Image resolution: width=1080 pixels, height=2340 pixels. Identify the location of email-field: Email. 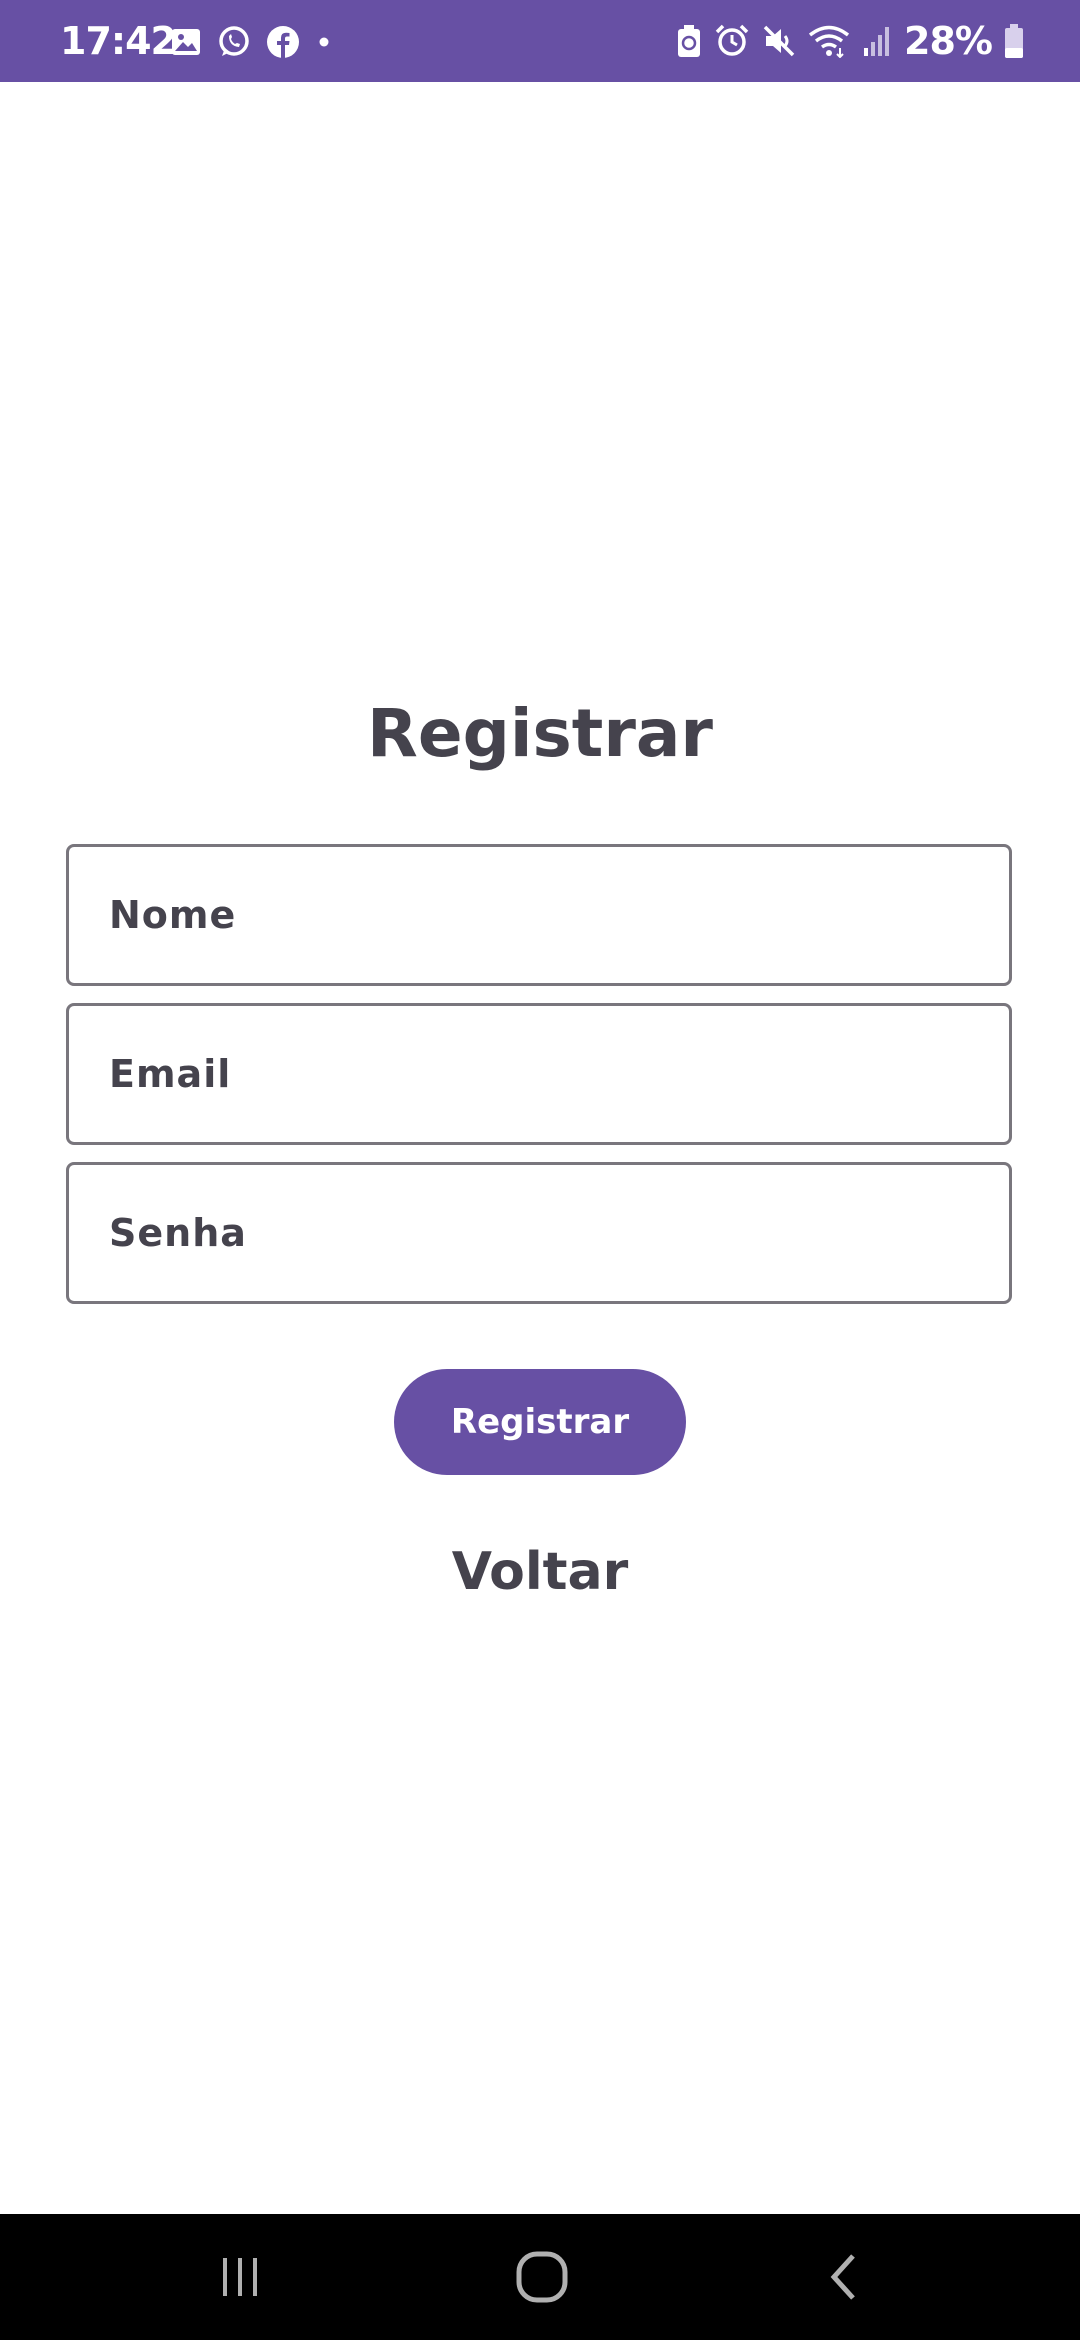
(539, 1074).